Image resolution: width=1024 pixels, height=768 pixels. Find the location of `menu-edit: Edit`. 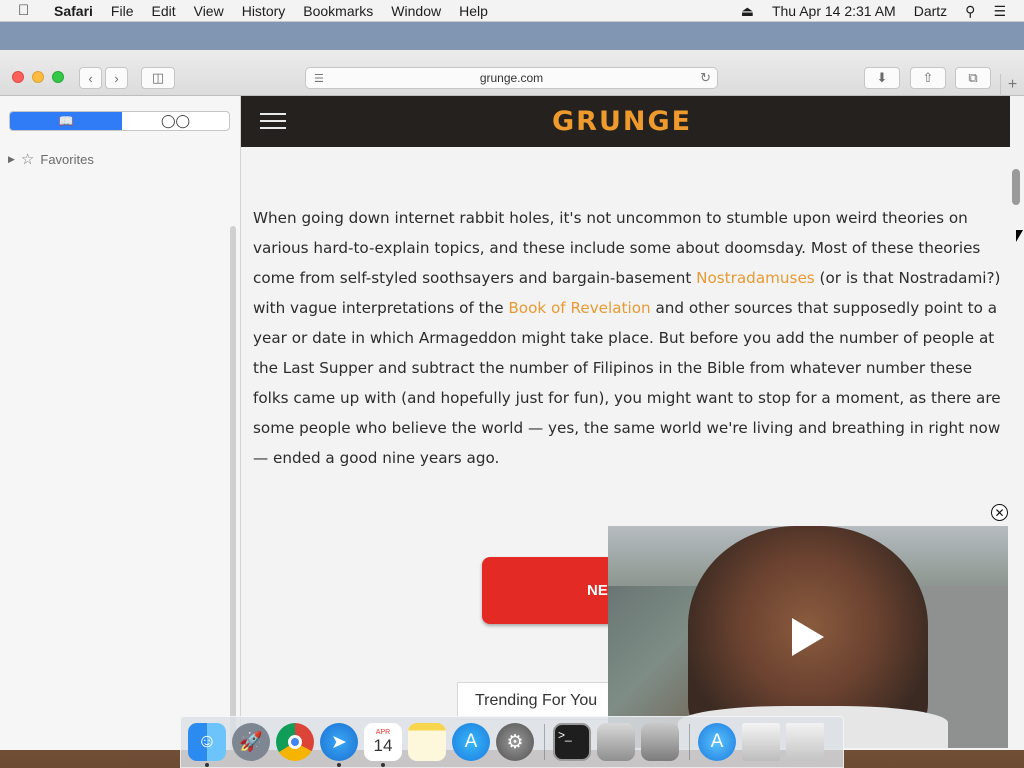

menu-edit: Edit is located at coordinates (163, 11).